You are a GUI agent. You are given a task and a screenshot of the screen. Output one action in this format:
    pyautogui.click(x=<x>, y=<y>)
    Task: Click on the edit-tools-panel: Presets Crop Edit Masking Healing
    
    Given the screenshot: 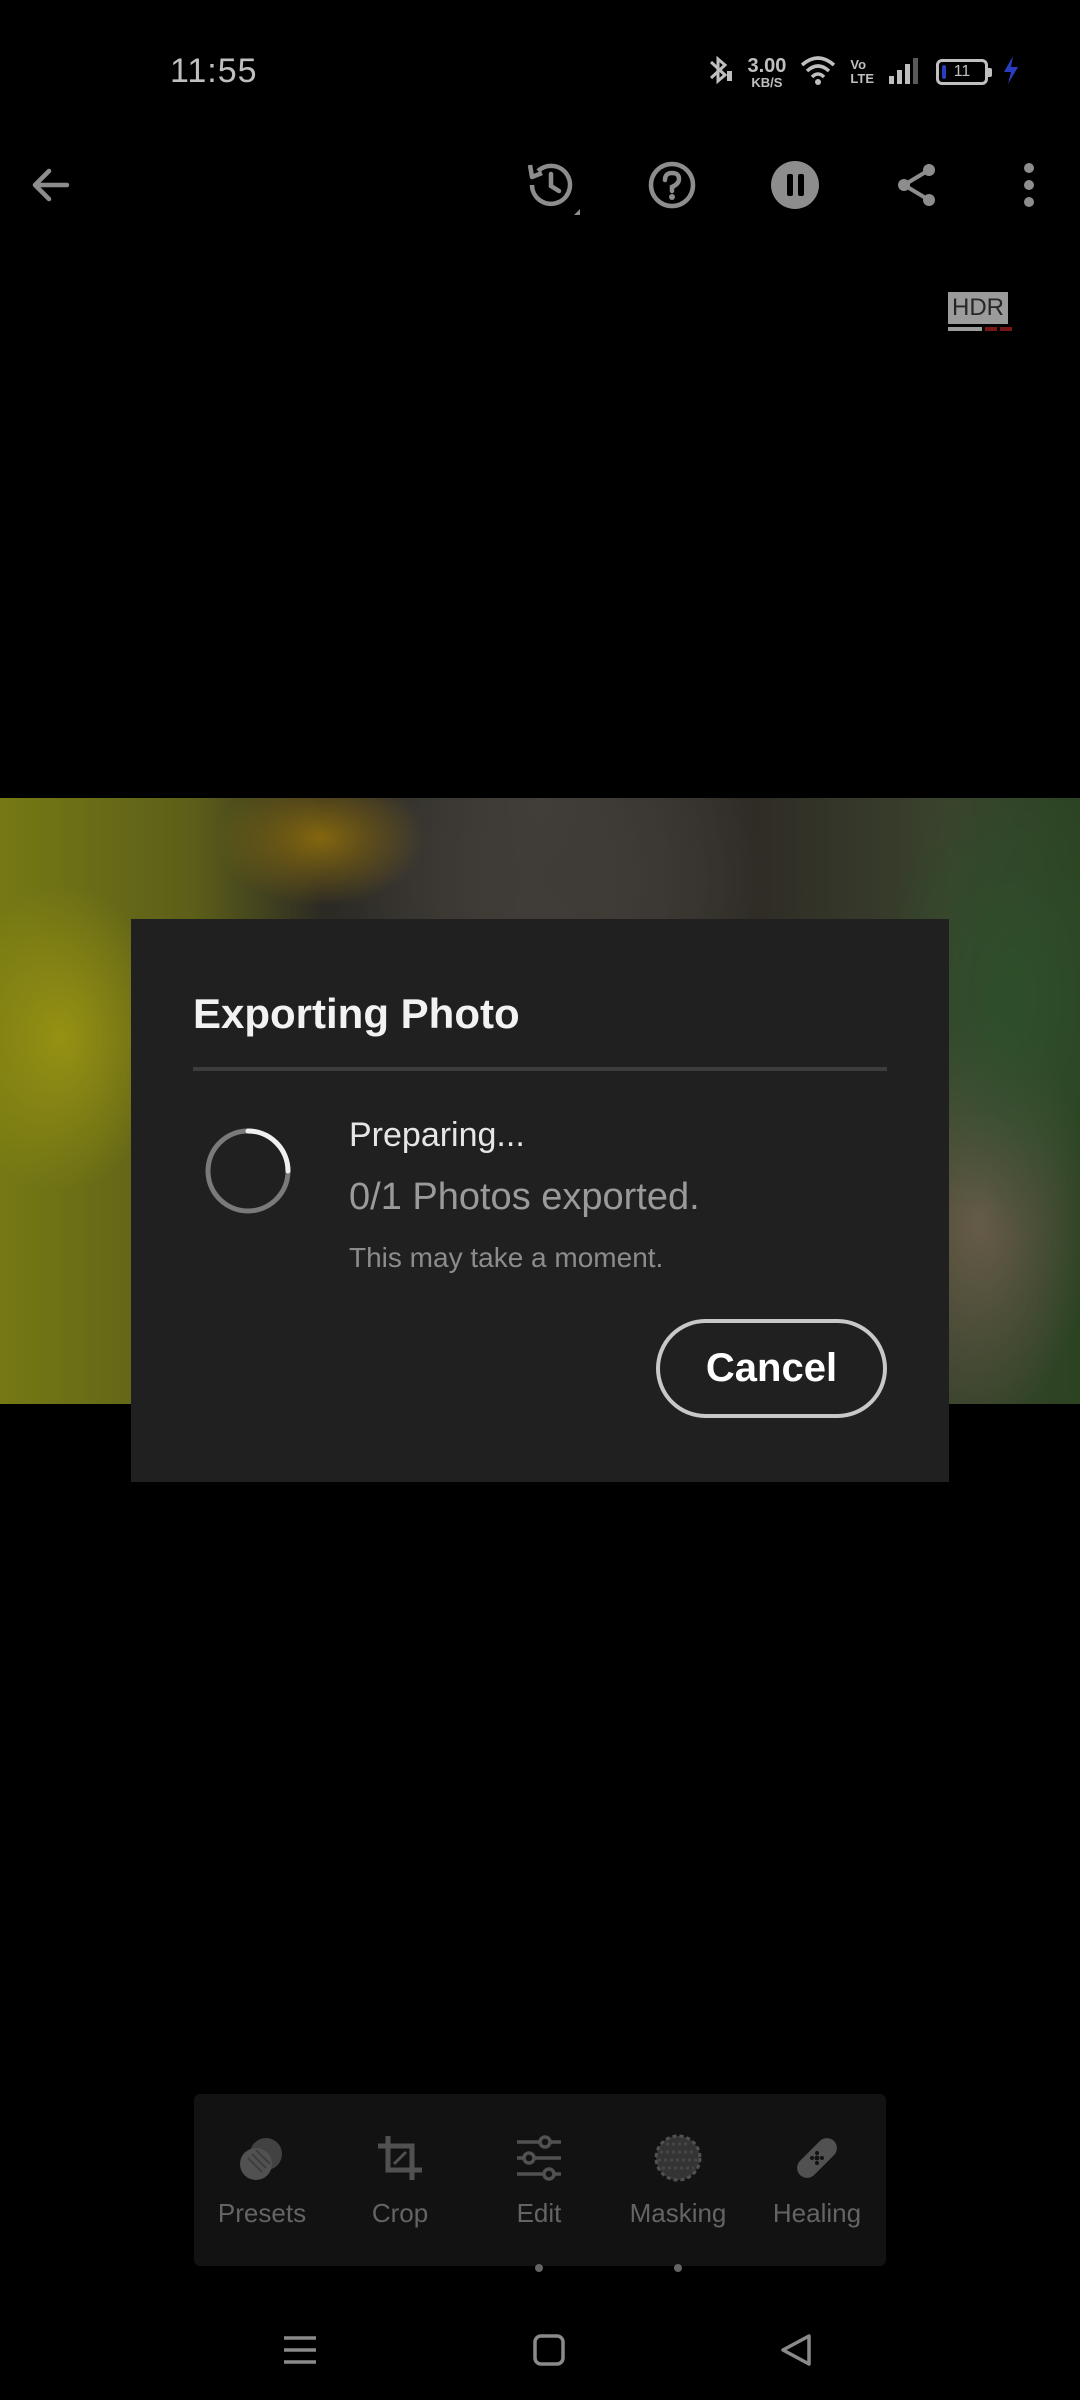 What is the action you would take?
    pyautogui.click(x=540, y=2183)
    